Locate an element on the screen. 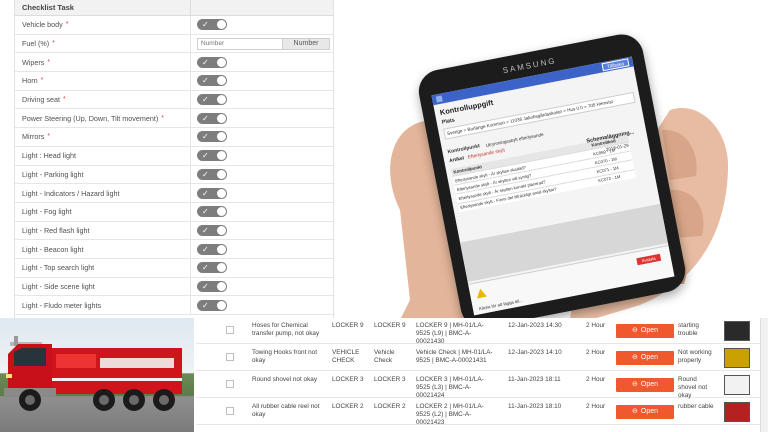 Image resolution: width=768 pixels, height=432 pixels. checklist-item-label: Light - Fog light is located at coordinates (103, 211).